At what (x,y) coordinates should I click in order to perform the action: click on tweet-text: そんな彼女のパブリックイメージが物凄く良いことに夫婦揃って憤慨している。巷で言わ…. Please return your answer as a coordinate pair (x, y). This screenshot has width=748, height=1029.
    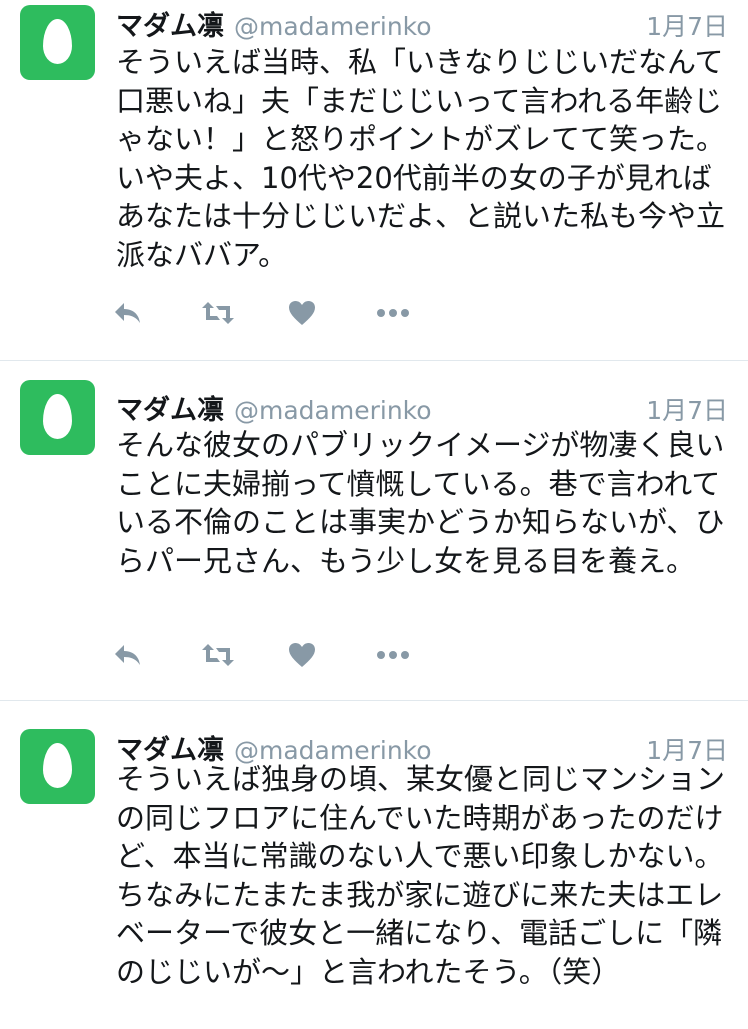
    Looking at the image, I should click on (420, 503).